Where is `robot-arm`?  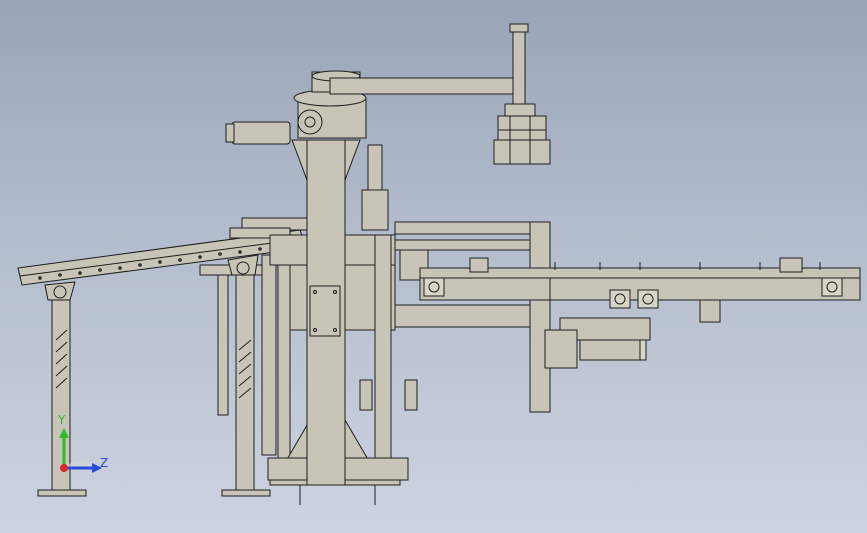 robot-arm is located at coordinates (429, 64).